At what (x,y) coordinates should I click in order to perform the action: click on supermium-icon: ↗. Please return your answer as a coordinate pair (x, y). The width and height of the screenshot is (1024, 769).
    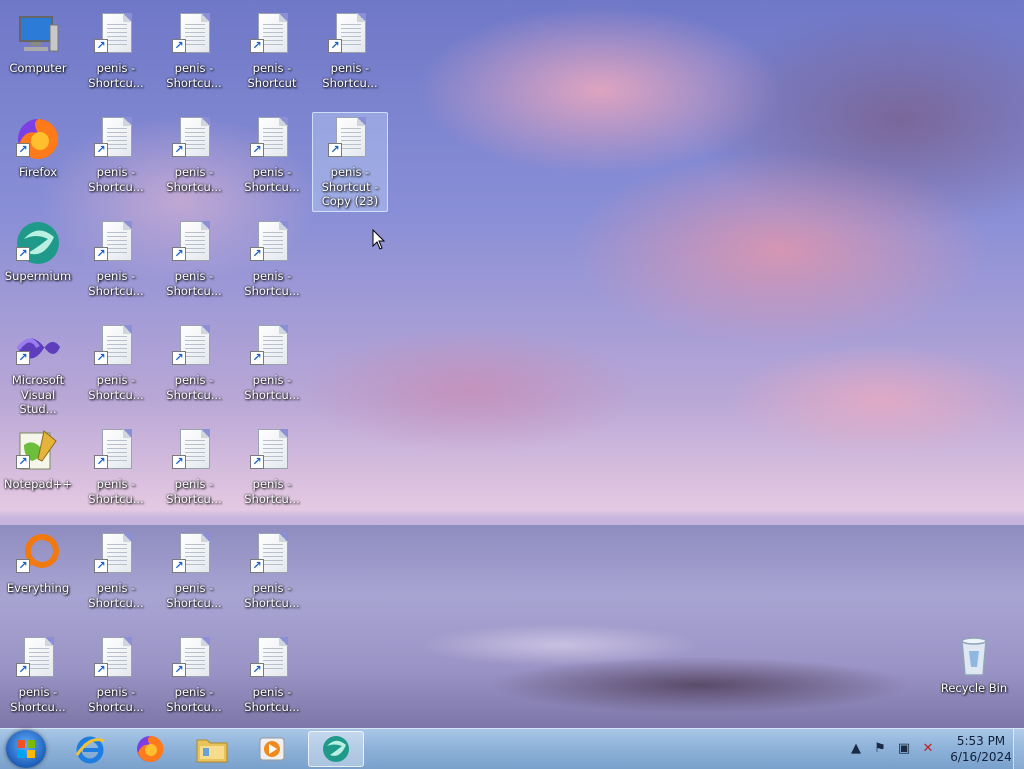
    Looking at the image, I should click on (38, 243).